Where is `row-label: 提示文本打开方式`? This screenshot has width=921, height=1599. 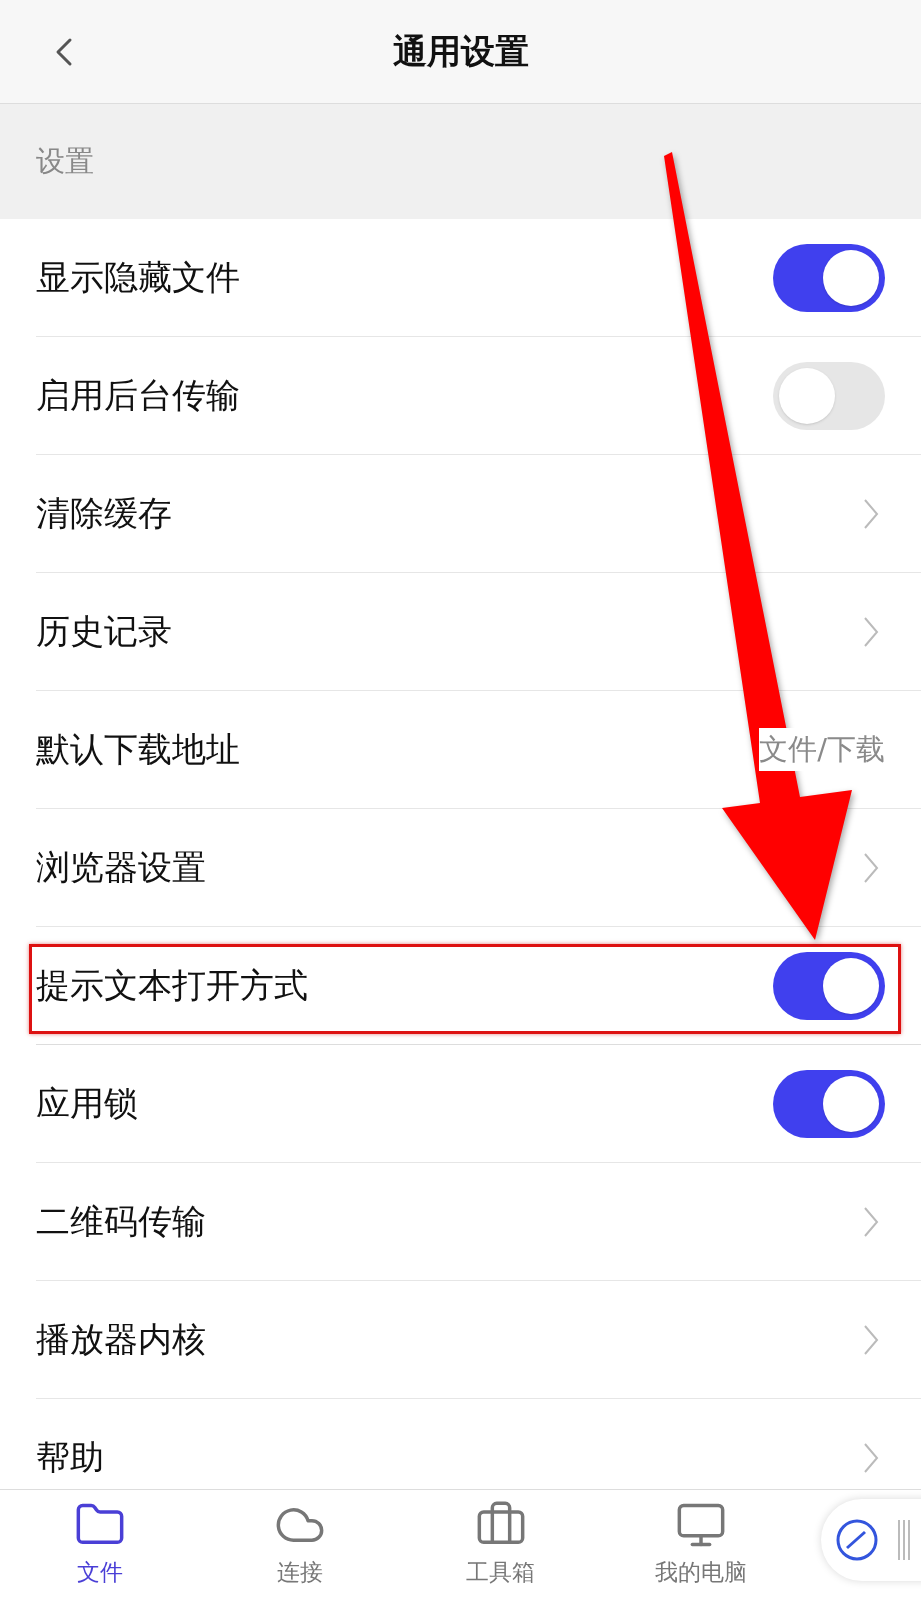 row-label: 提示文本打开方式 is located at coordinates (172, 985).